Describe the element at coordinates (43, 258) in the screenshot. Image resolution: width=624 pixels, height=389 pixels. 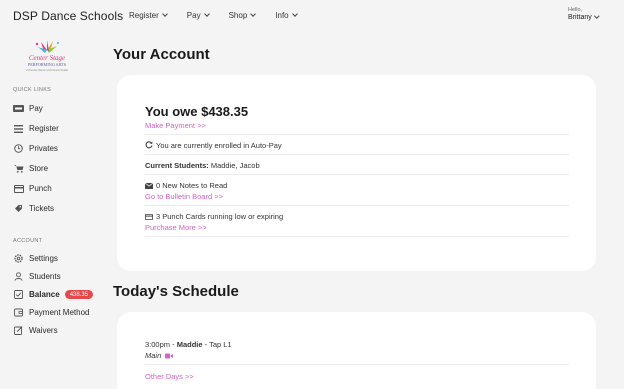
I see `sidebar-item-label: Settings` at that location.